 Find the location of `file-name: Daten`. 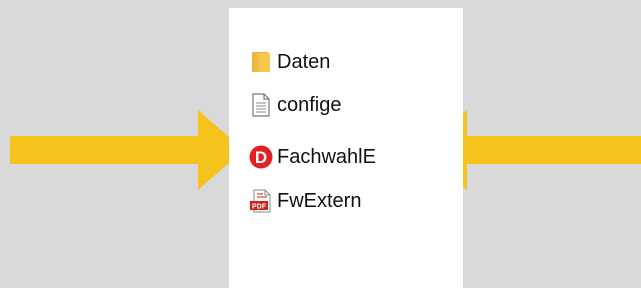

file-name: Daten is located at coordinates (304, 61).